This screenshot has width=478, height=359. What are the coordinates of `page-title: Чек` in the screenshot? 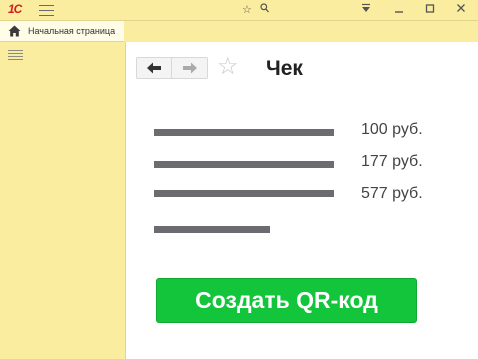 It's located at (284, 68).